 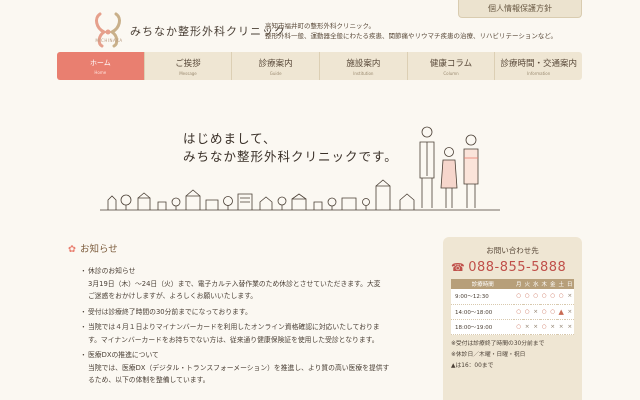 What do you see at coordinates (471, 171) in the screenshot?
I see `nurse-figure` at bounding box center [471, 171].